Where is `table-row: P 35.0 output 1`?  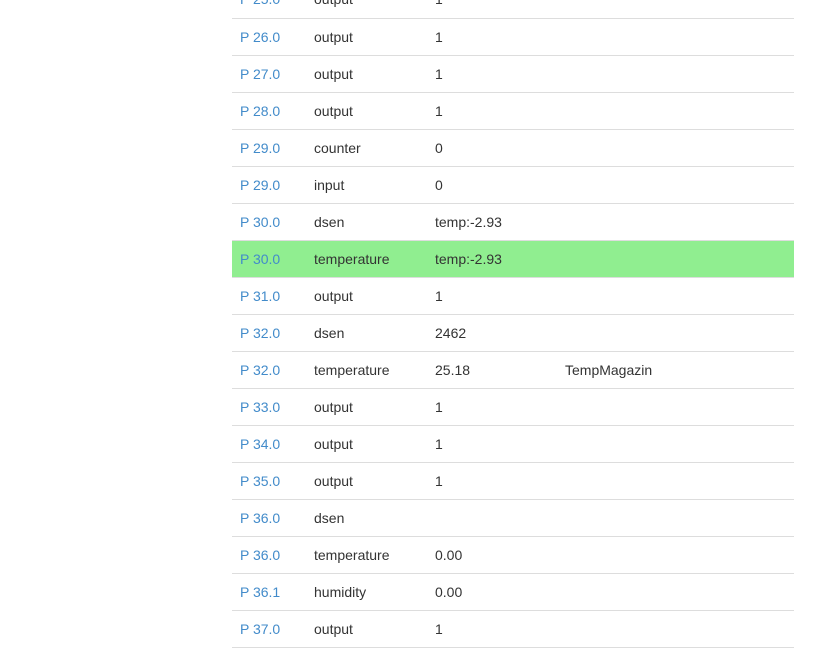 table-row: P 35.0 output 1 is located at coordinates (513, 481).